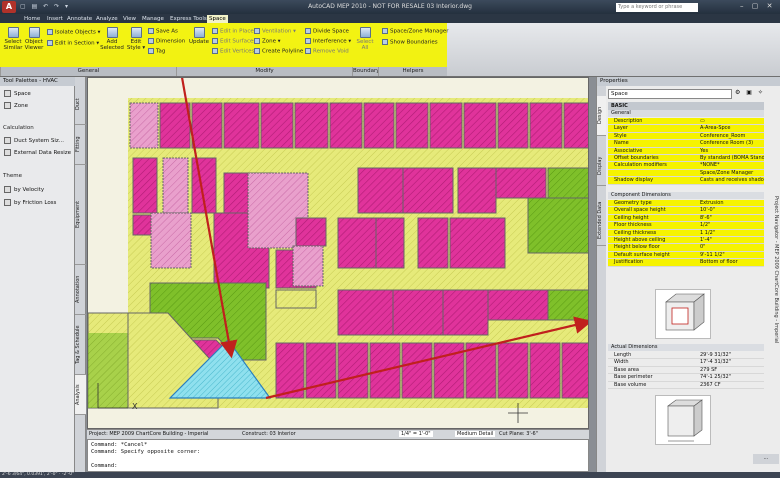 The image size is (780, 478). I want to click on palette-tab-equipment: Equipment, so click(80, 215).